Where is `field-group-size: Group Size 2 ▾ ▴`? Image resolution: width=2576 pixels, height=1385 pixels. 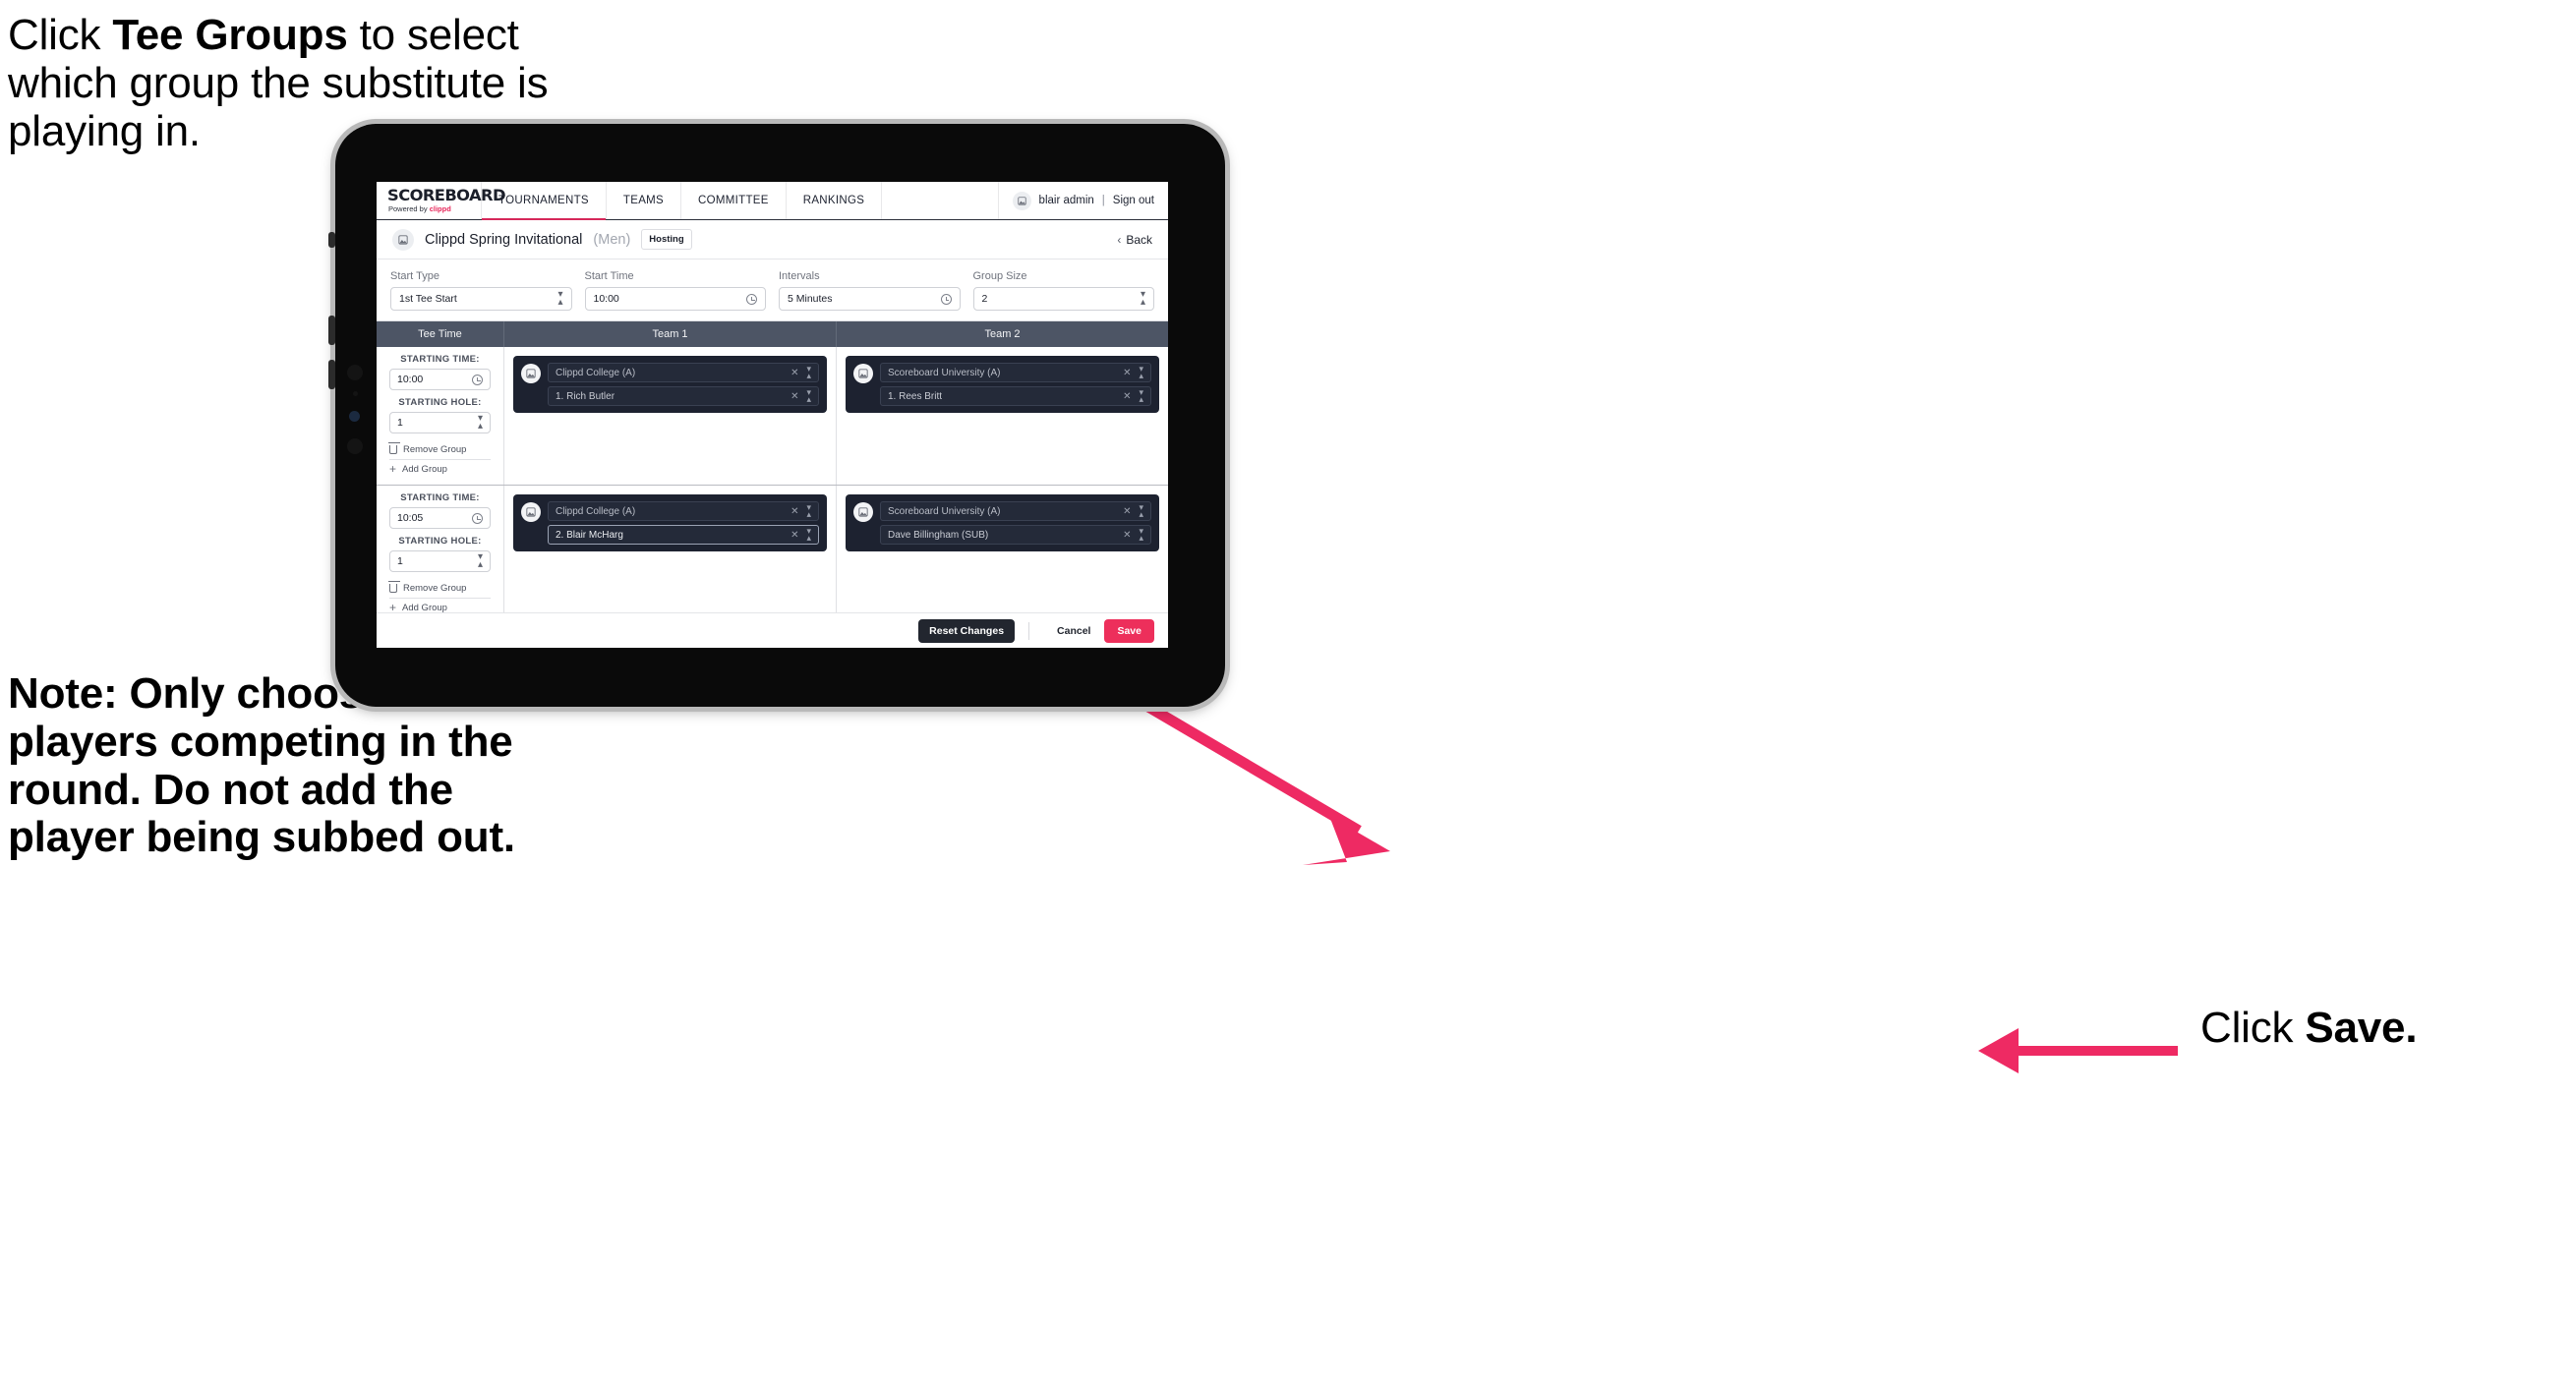 field-group-size: Group Size 2 ▾ ▴ is located at coordinates (1063, 290).